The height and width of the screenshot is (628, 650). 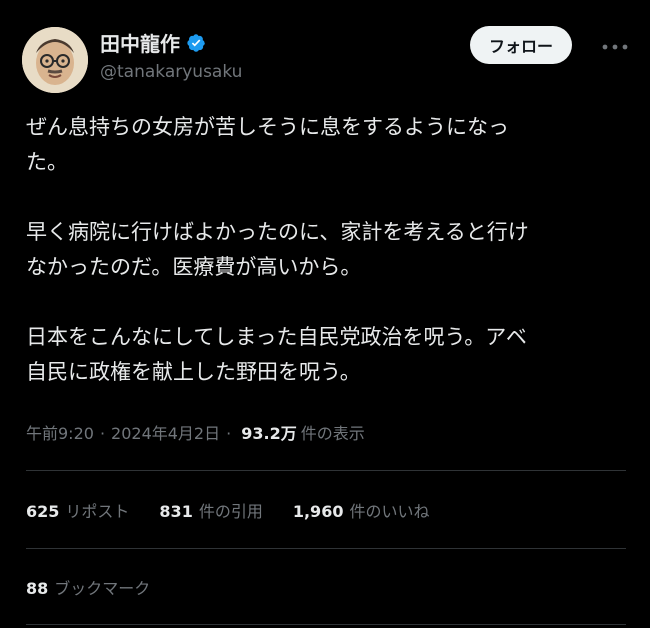 I want to click on view-count-label: 件の表示, so click(x=332, y=433).